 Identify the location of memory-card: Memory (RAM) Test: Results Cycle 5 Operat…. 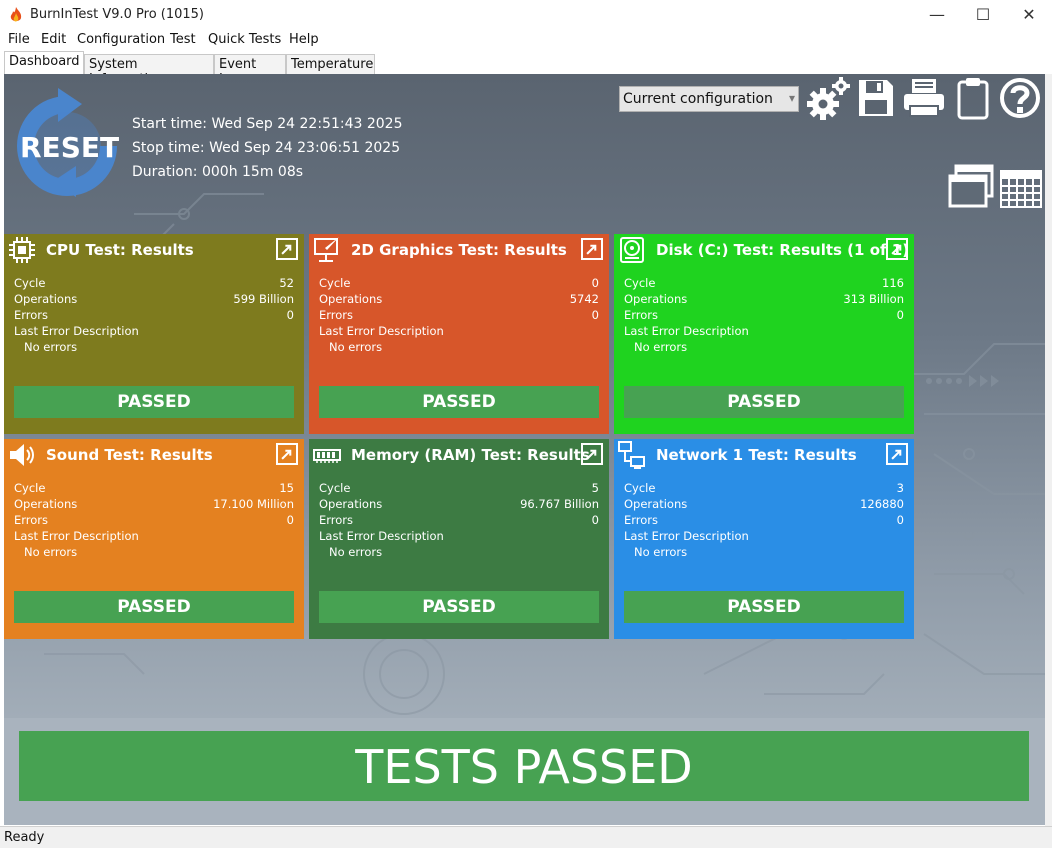
(459, 539).